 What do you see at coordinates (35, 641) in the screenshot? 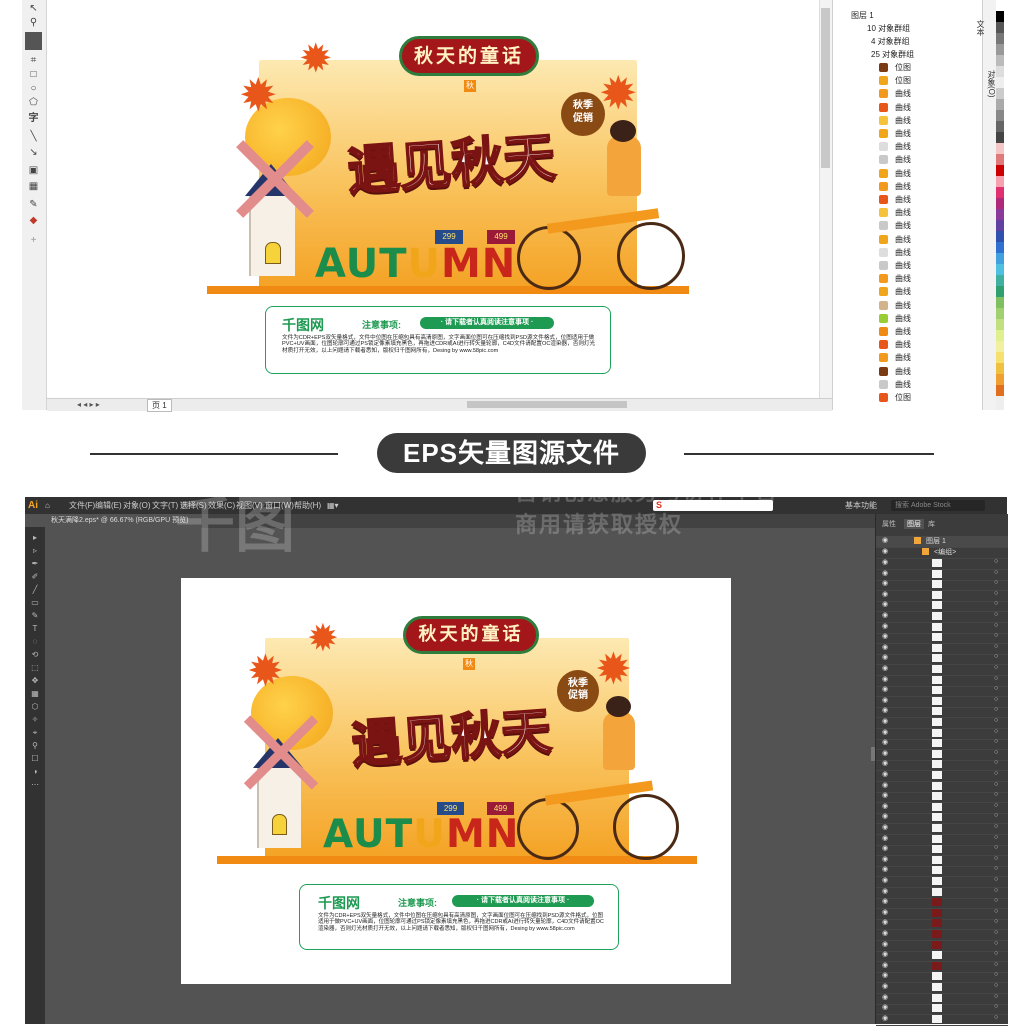
I see `lasso-tool-icon: ◌` at bounding box center [35, 641].